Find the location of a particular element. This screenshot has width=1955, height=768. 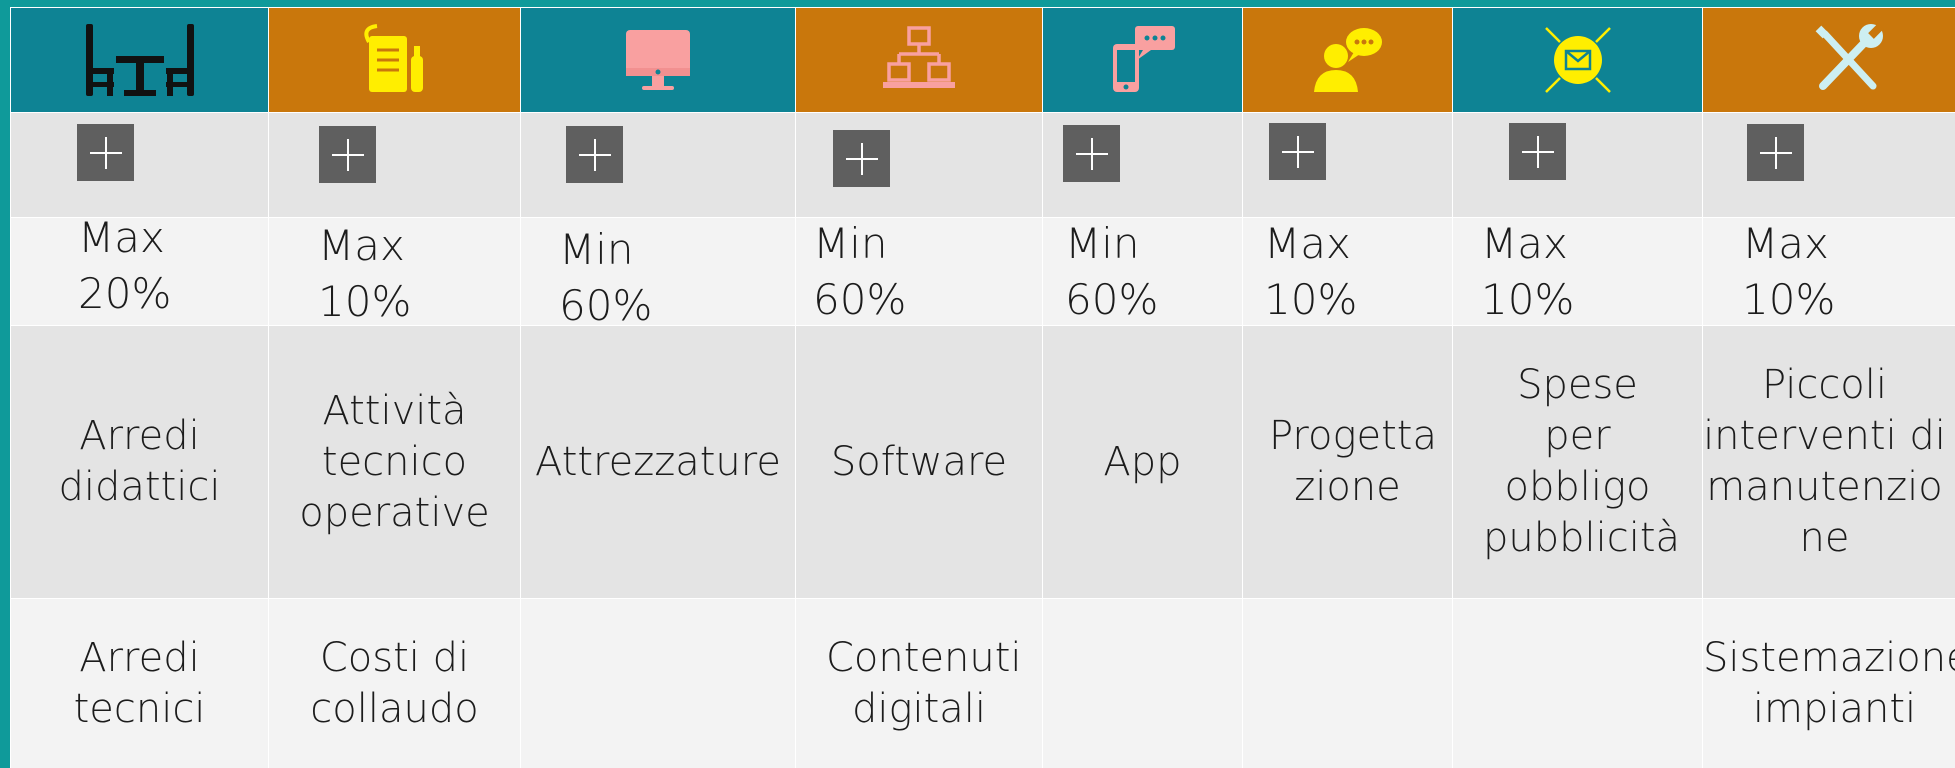

detail-label: Contenuti digitali is located at coordinates (924, 683).